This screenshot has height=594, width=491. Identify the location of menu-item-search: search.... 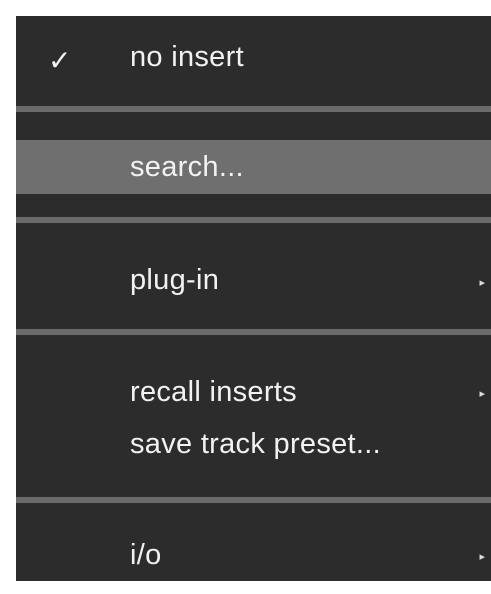
(253, 167).